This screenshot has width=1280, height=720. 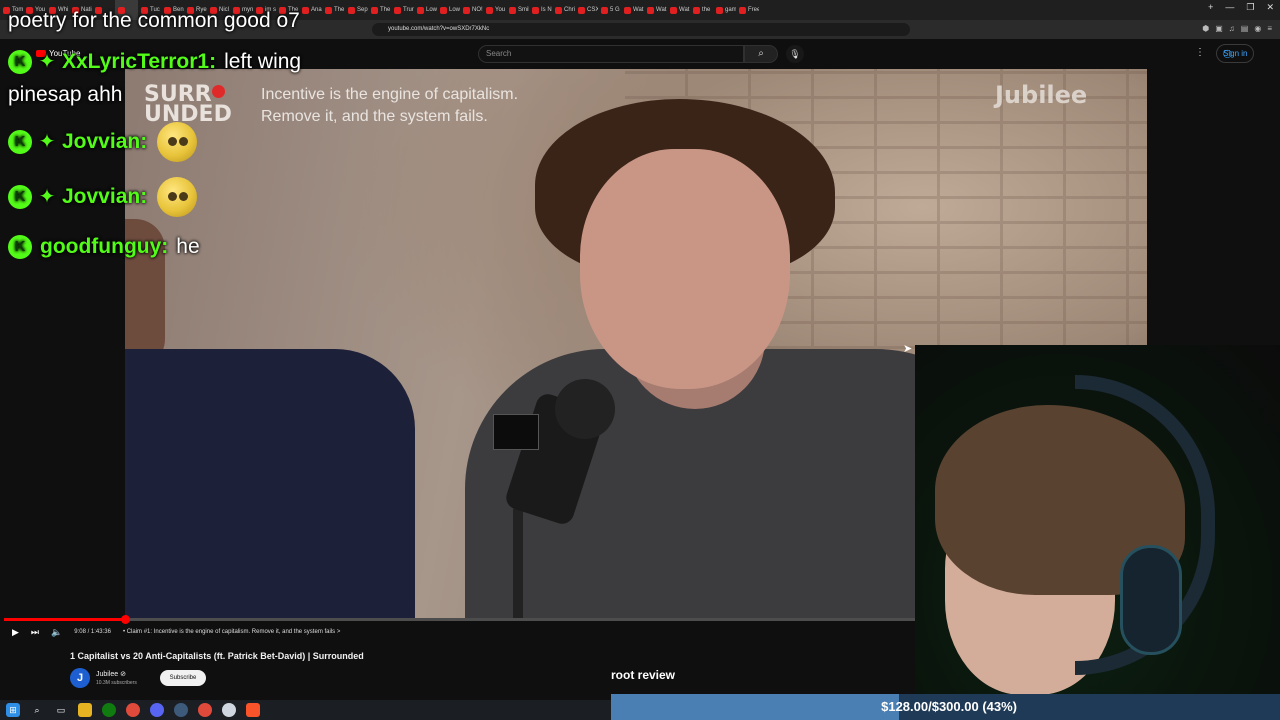 What do you see at coordinates (310, 10) in the screenshot?
I see `browser-tab: Ana` at bounding box center [310, 10].